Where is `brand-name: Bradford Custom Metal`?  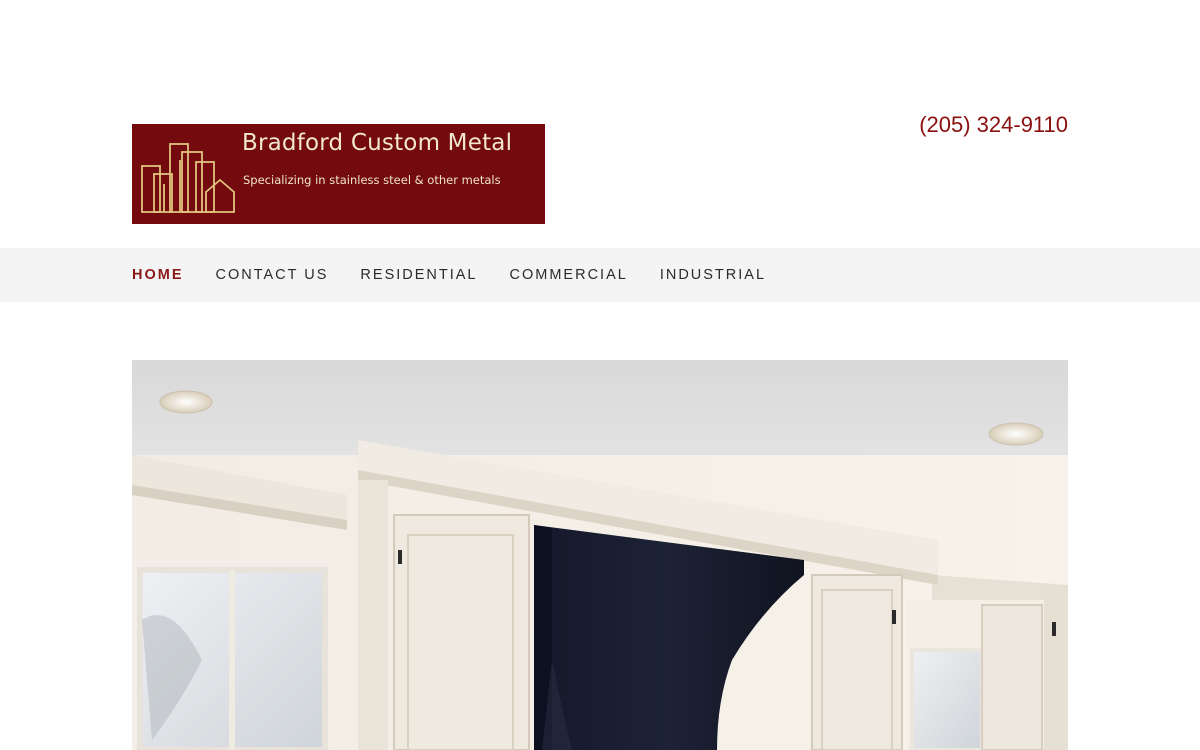
brand-name: Bradford Custom Metal is located at coordinates (377, 143).